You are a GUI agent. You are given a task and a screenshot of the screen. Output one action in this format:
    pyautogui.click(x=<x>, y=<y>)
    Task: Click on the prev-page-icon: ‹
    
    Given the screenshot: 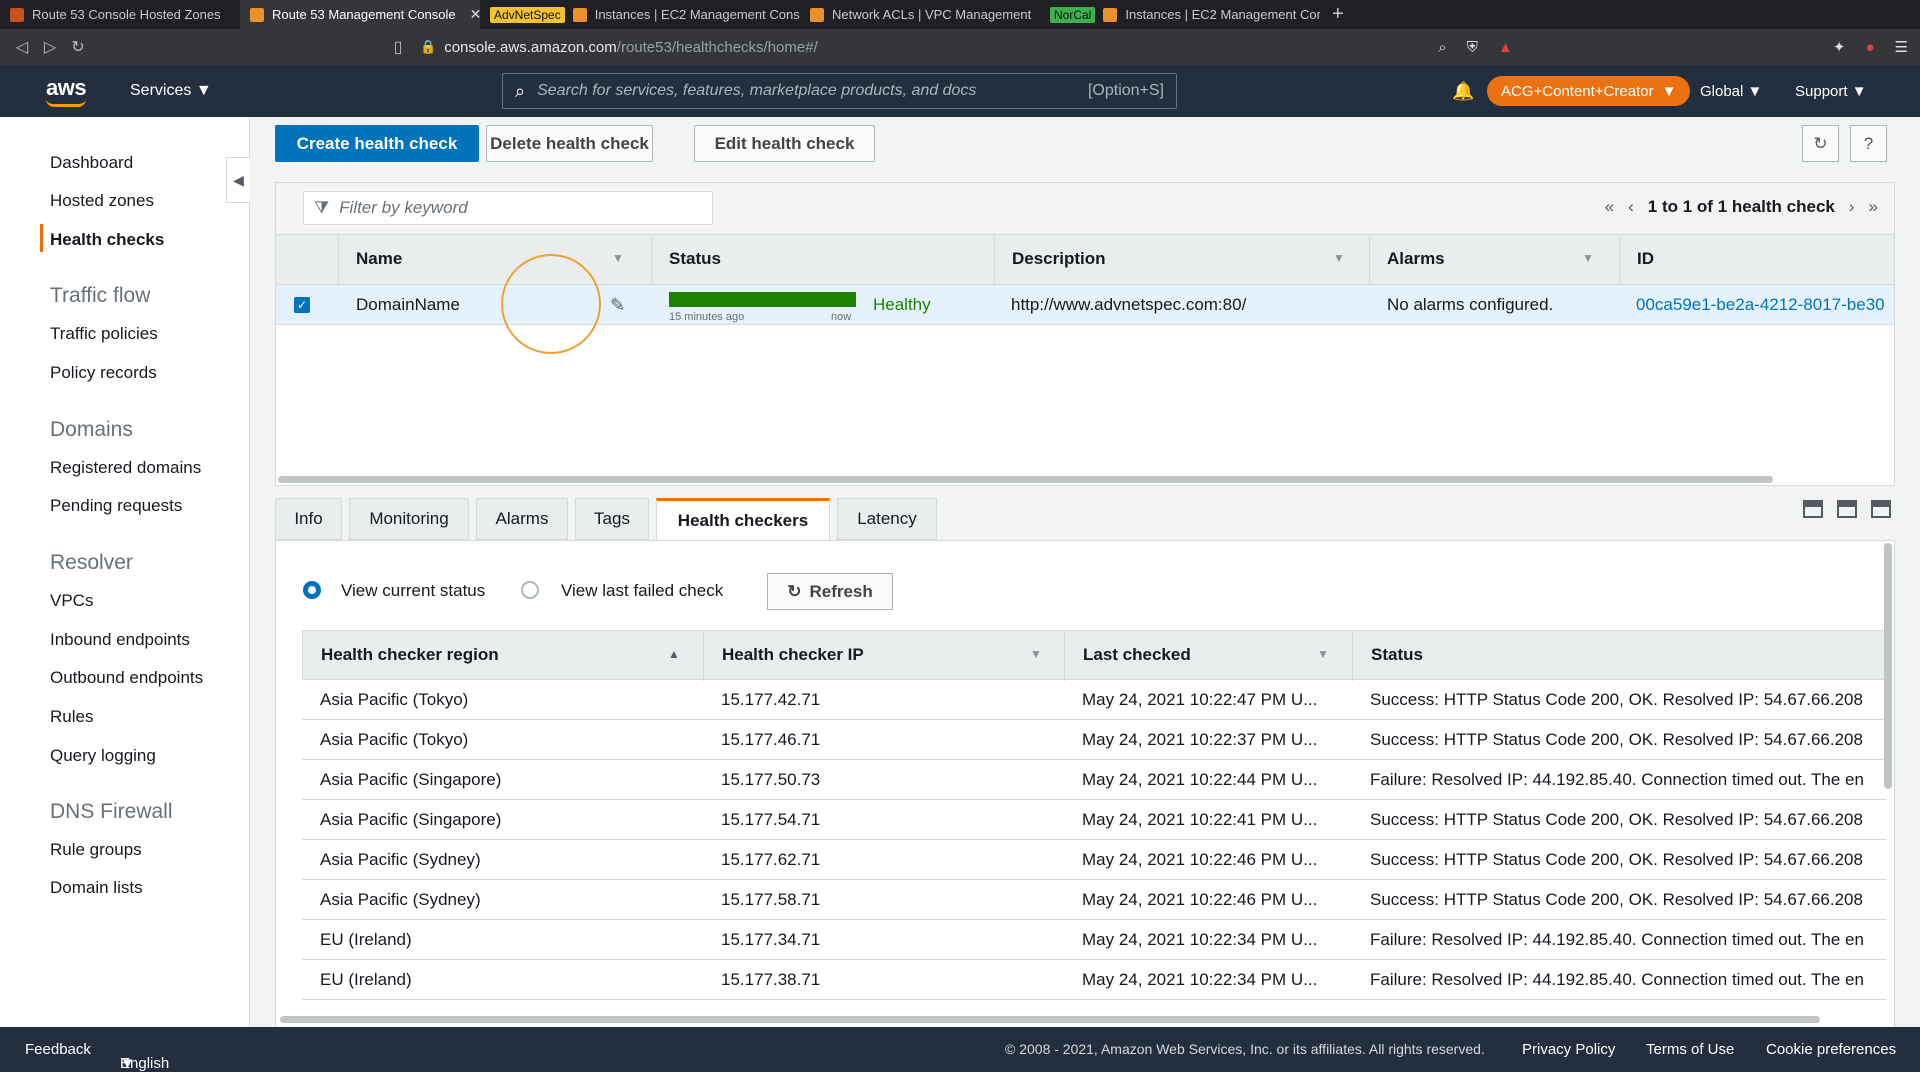 What is the action you would take?
    pyautogui.click(x=1631, y=207)
    